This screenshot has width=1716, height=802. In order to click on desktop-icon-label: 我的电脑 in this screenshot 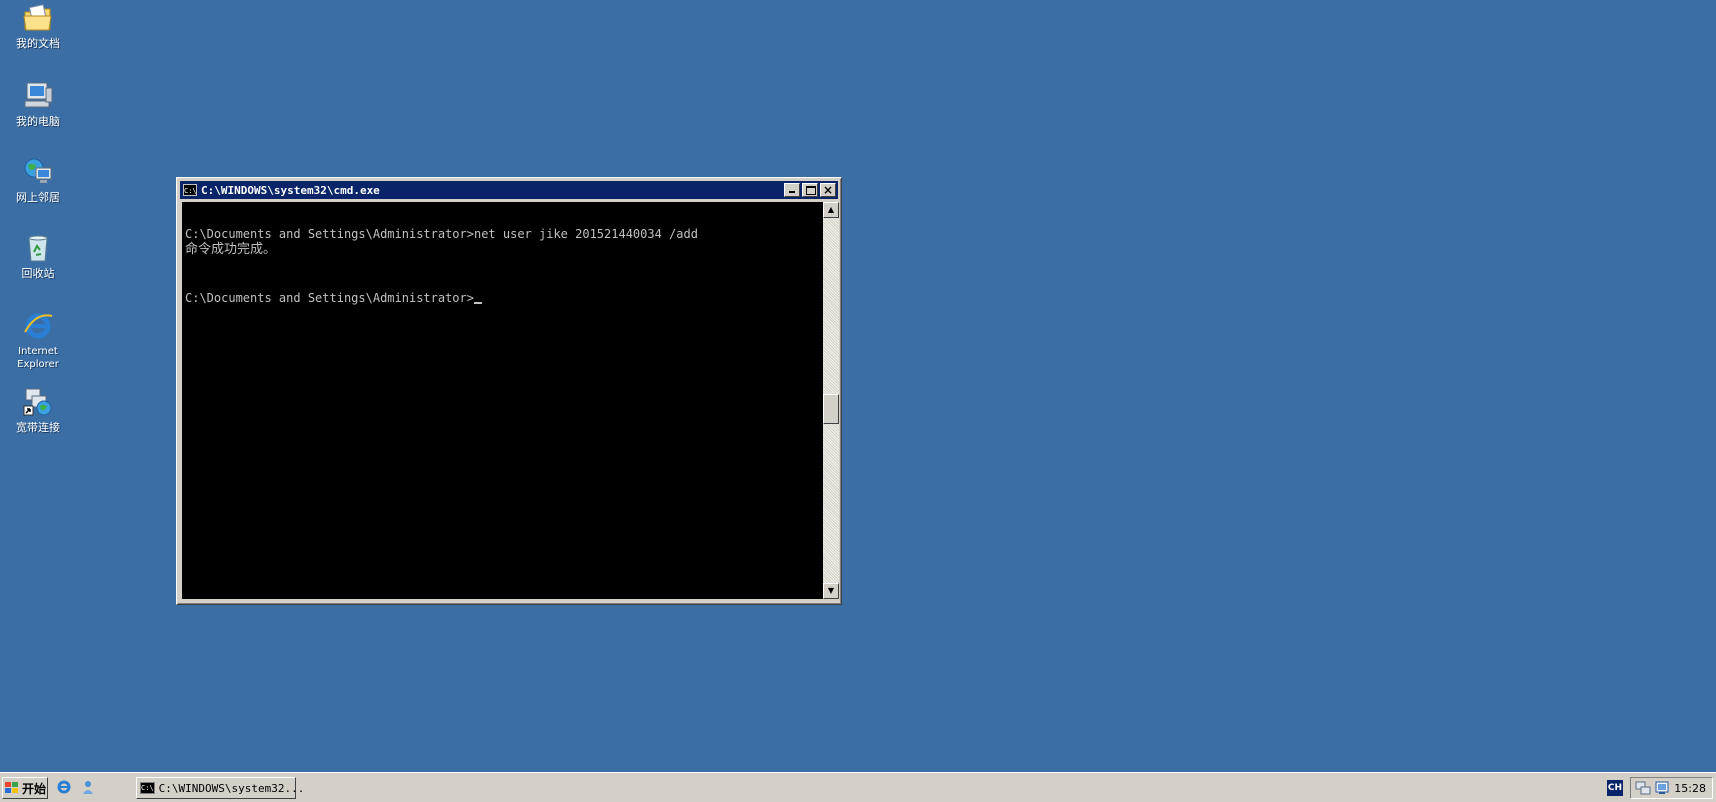, I will do `click(38, 121)`.